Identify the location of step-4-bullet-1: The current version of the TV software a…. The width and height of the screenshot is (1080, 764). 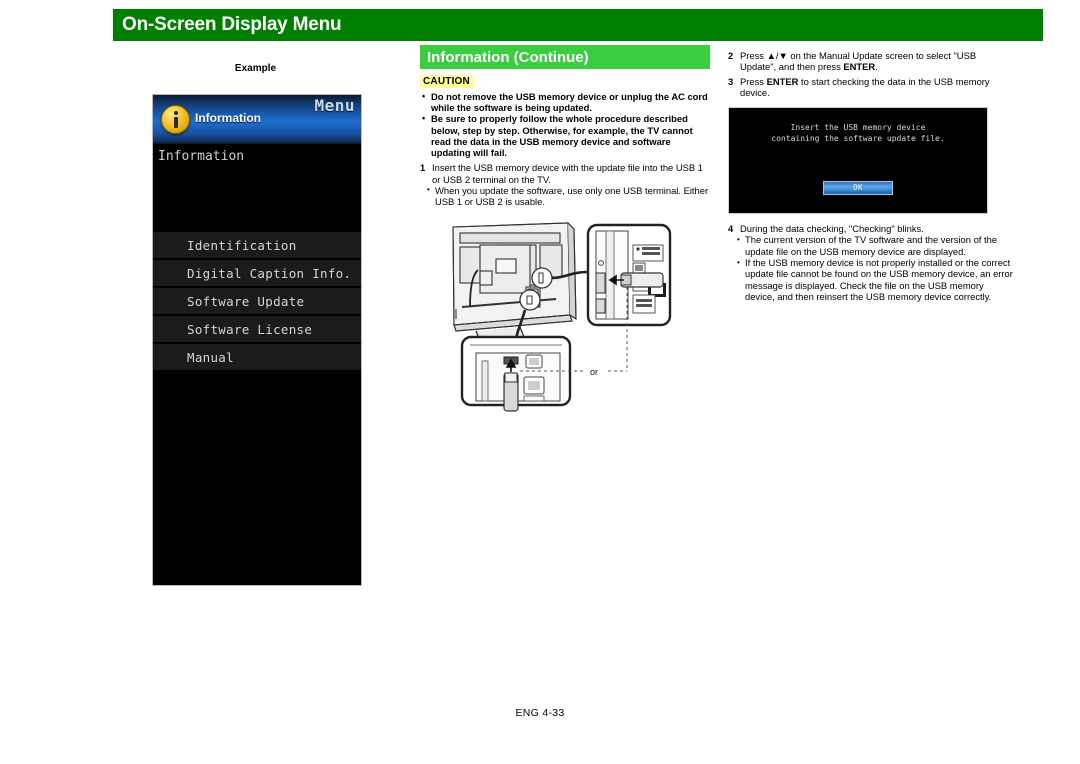
(874, 245).